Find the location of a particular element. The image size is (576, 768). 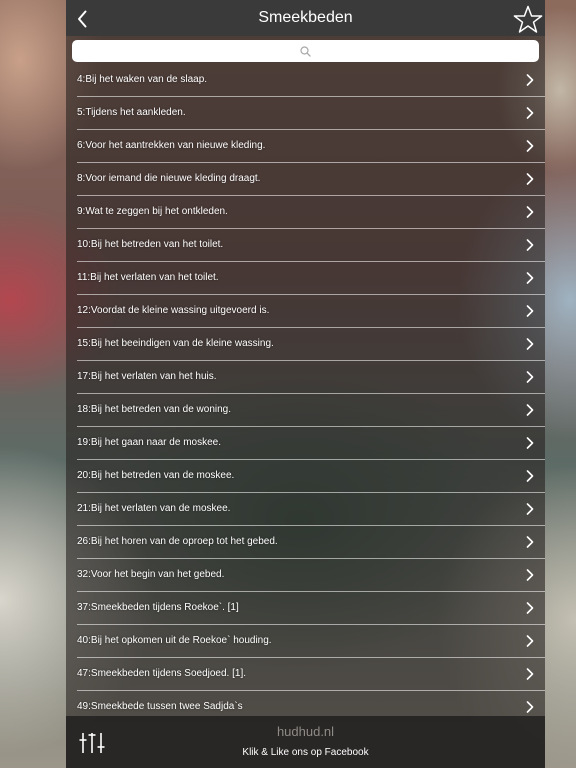

list-item: 21:Bij het verlaten van de moskee. is located at coordinates (311, 509).